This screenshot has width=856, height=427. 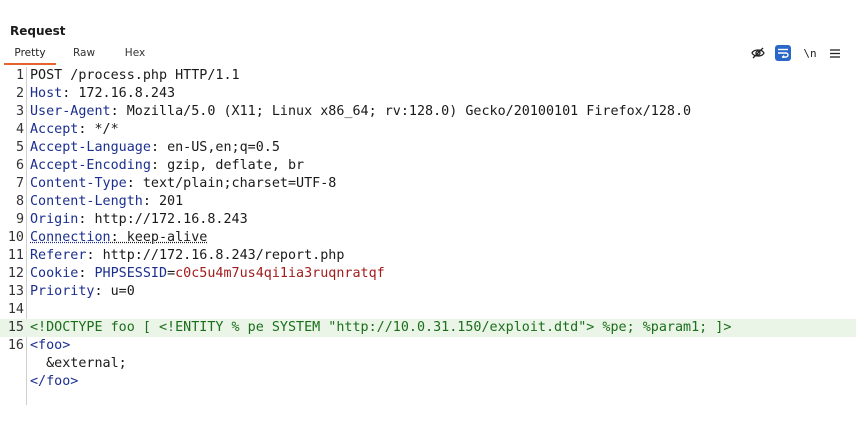 I want to click on header-name: Content-Type, so click(x=78, y=183).